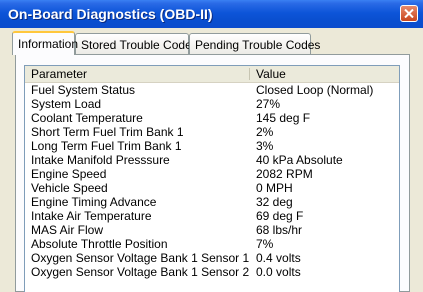 The image size is (423, 292). I want to click on value-cell: 69 deg F, so click(280, 216).